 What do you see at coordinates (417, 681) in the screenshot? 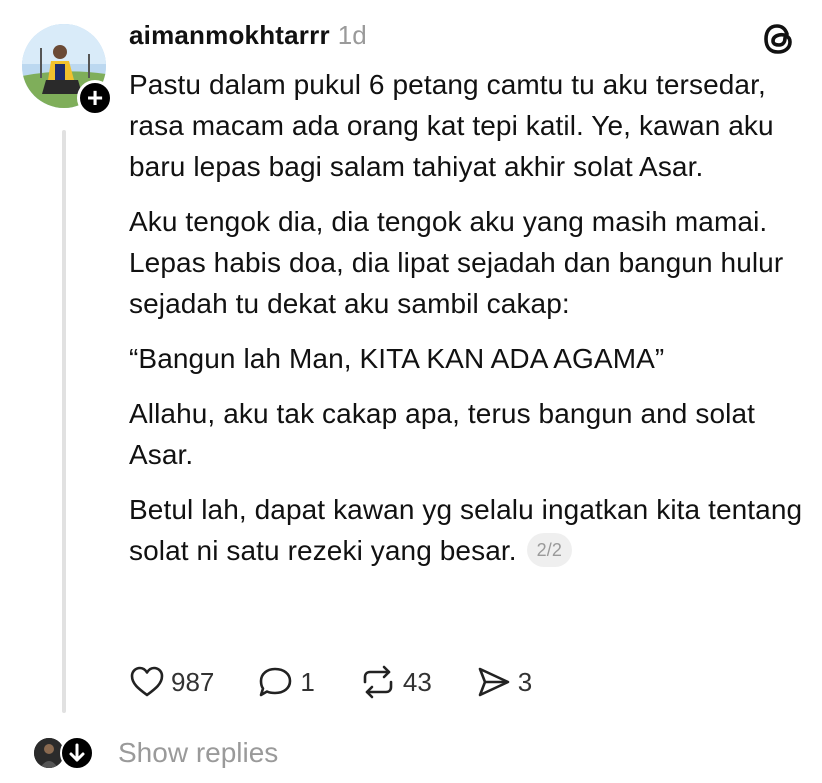
I see `repost-count: 43` at bounding box center [417, 681].